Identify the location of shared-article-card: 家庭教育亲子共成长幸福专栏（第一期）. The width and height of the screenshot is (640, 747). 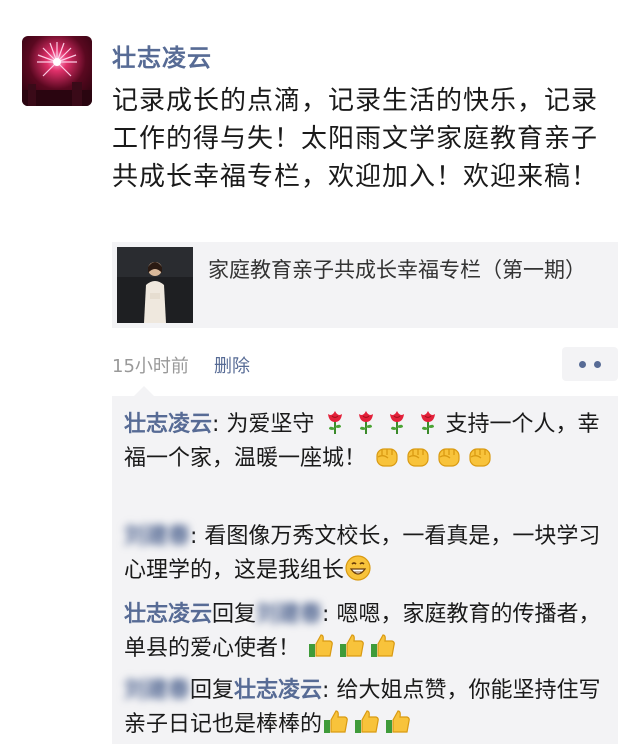
(365, 285).